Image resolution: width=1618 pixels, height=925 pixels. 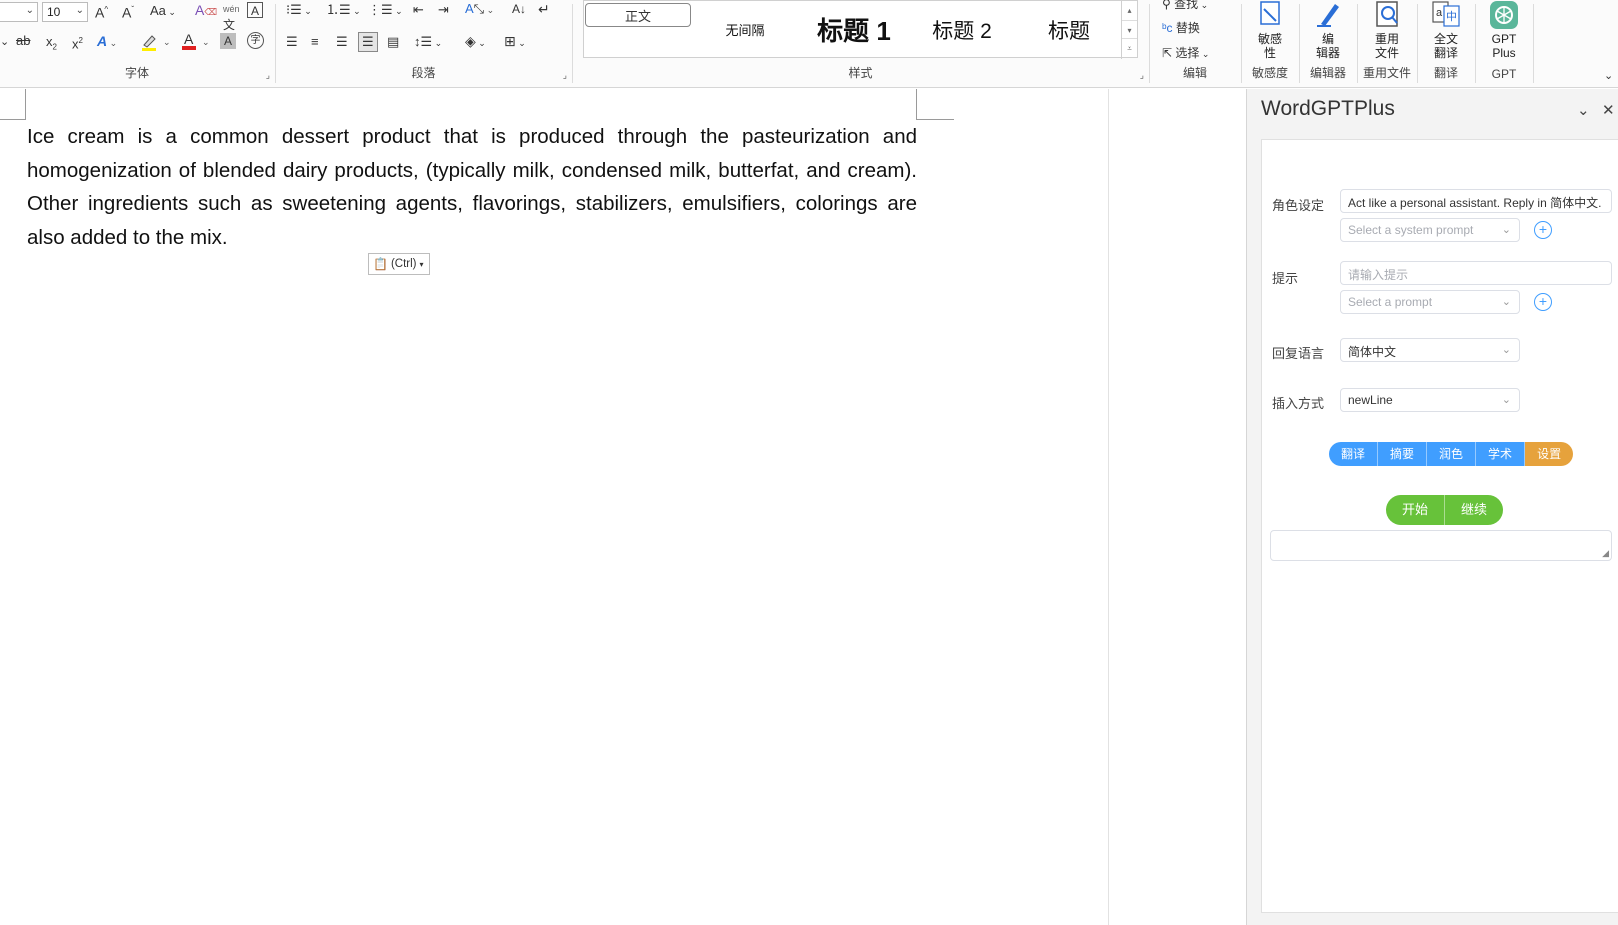 I want to click on sensitivity-button: 敏感性, so click(x=1270, y=30).